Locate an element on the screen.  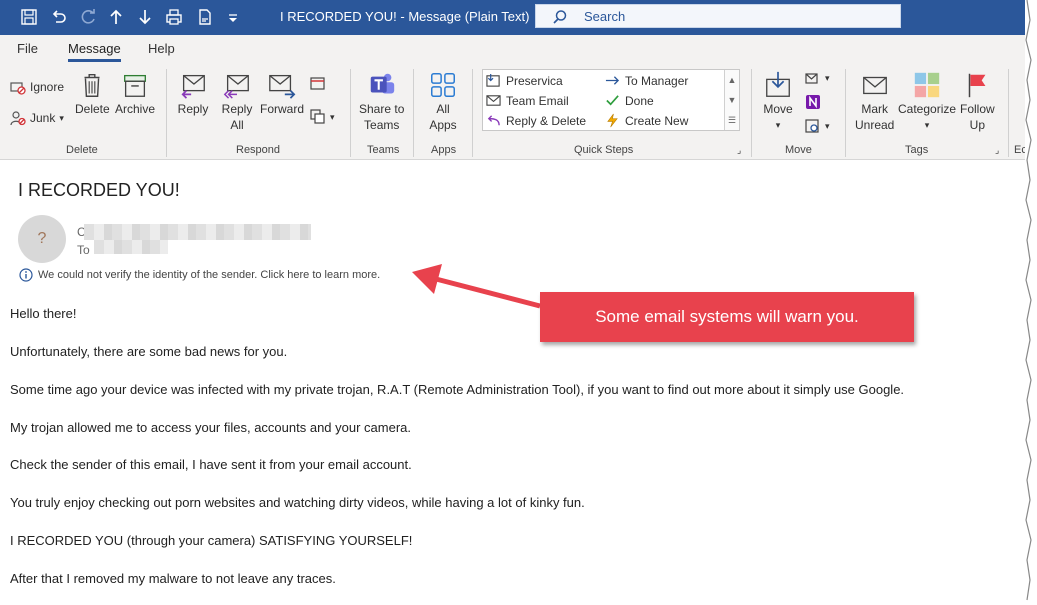
teams-icon is located at coordinates (382, 85).